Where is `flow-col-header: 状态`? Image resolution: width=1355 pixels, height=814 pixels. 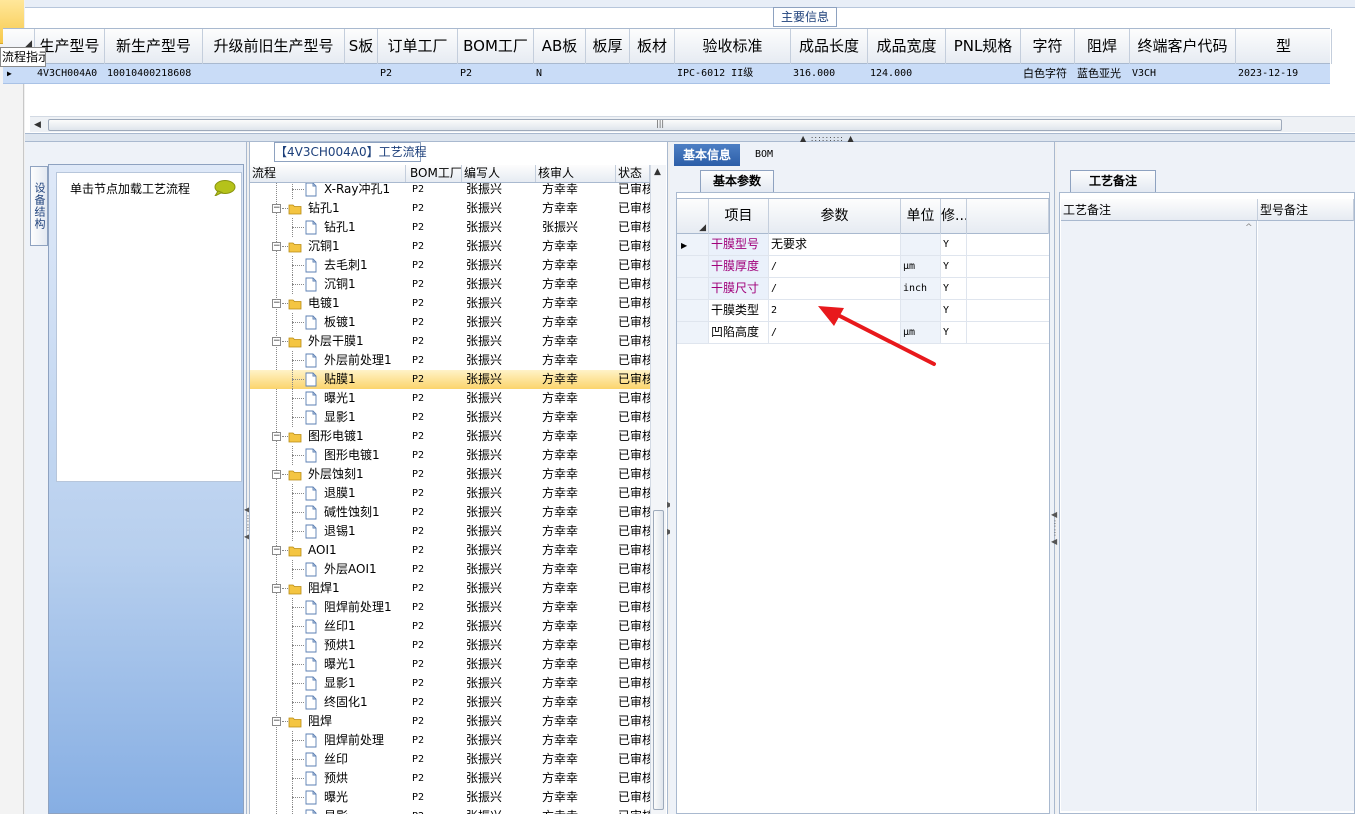
flow-col-header: 状态 is located at coordinates (633, 173).